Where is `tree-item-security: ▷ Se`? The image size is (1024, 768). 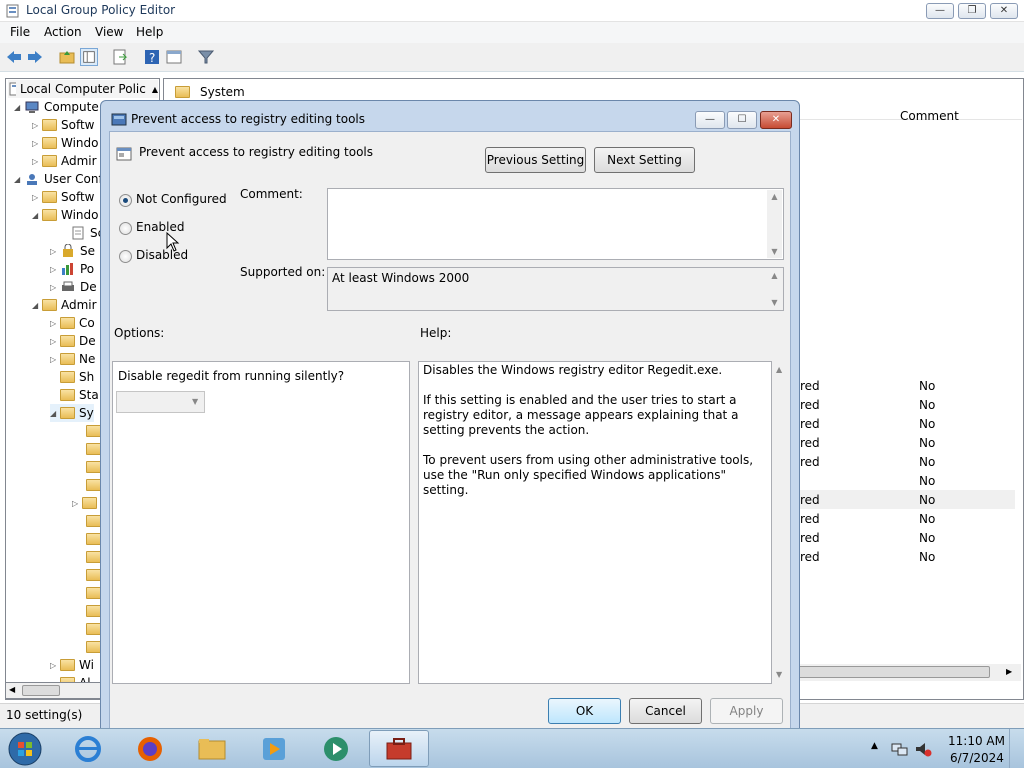 tree-item-security: ▷ Se is located at coordinates (72, 251).